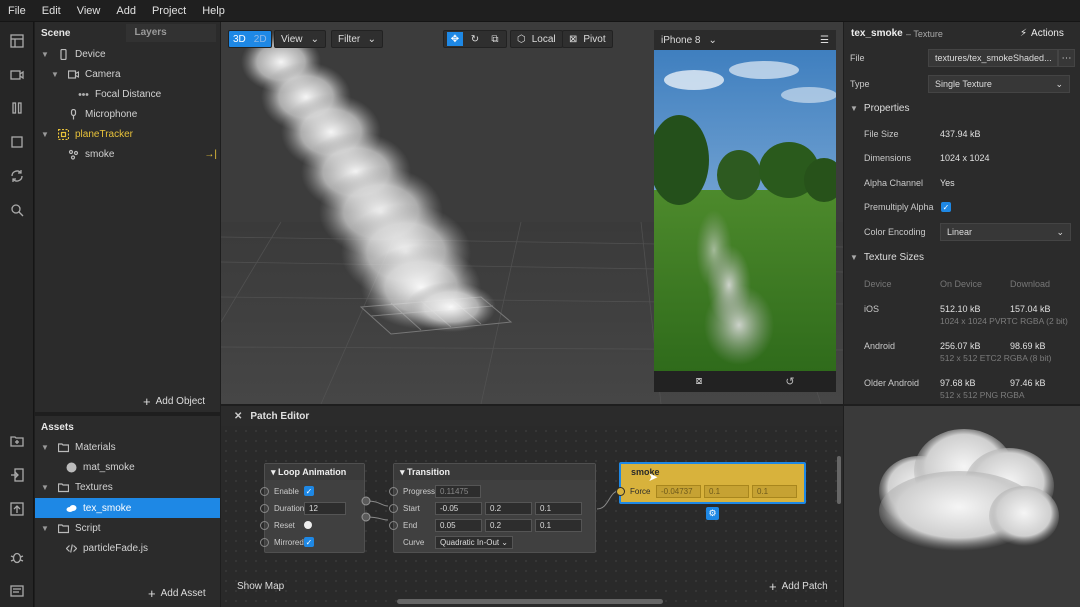 The width and height of the screenshot is (1080, 607). What do you see at coordinates (177, 593) in the screenshot?
I see `add-asset-button: + Add Asset` at bounding box center [177, 593].